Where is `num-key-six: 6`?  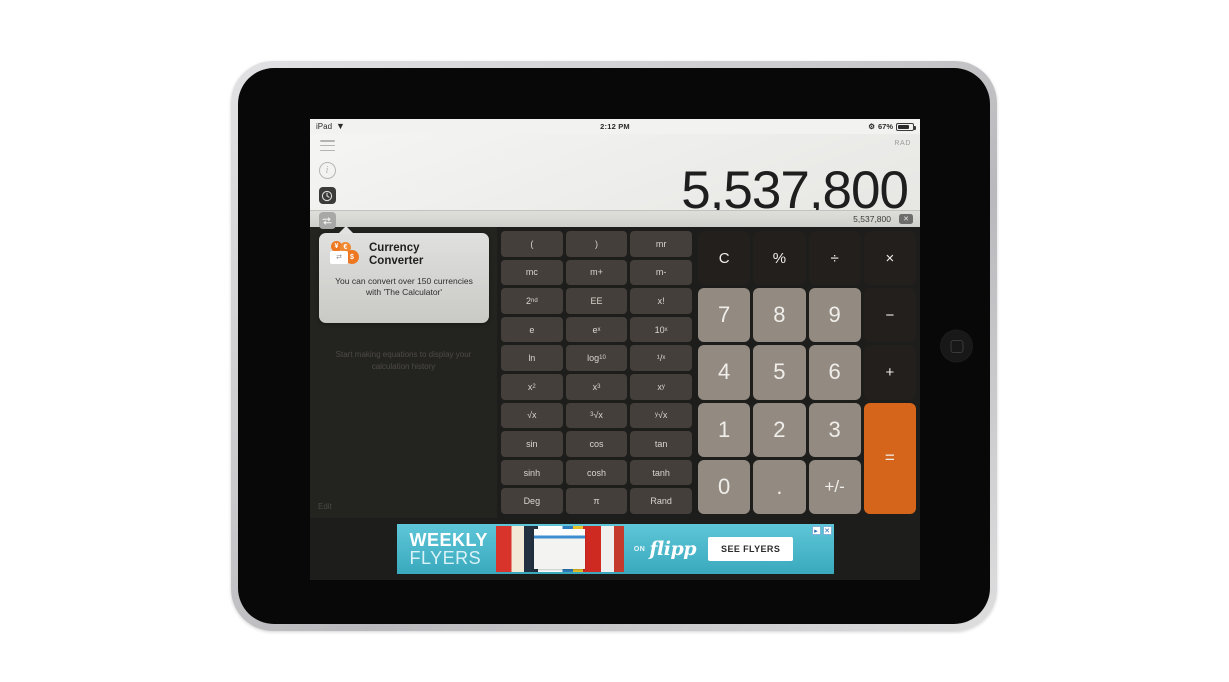 num-key-six: 6 is located at coordinates (834, 372).